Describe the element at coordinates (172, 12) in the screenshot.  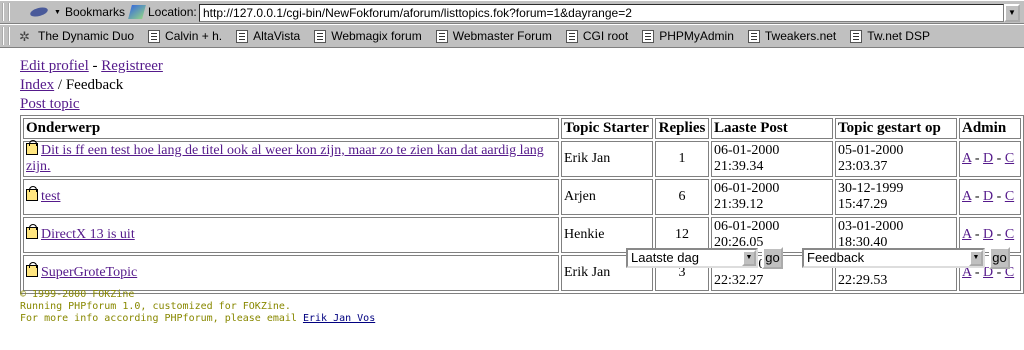
I see `location-label: Location:` at that location.